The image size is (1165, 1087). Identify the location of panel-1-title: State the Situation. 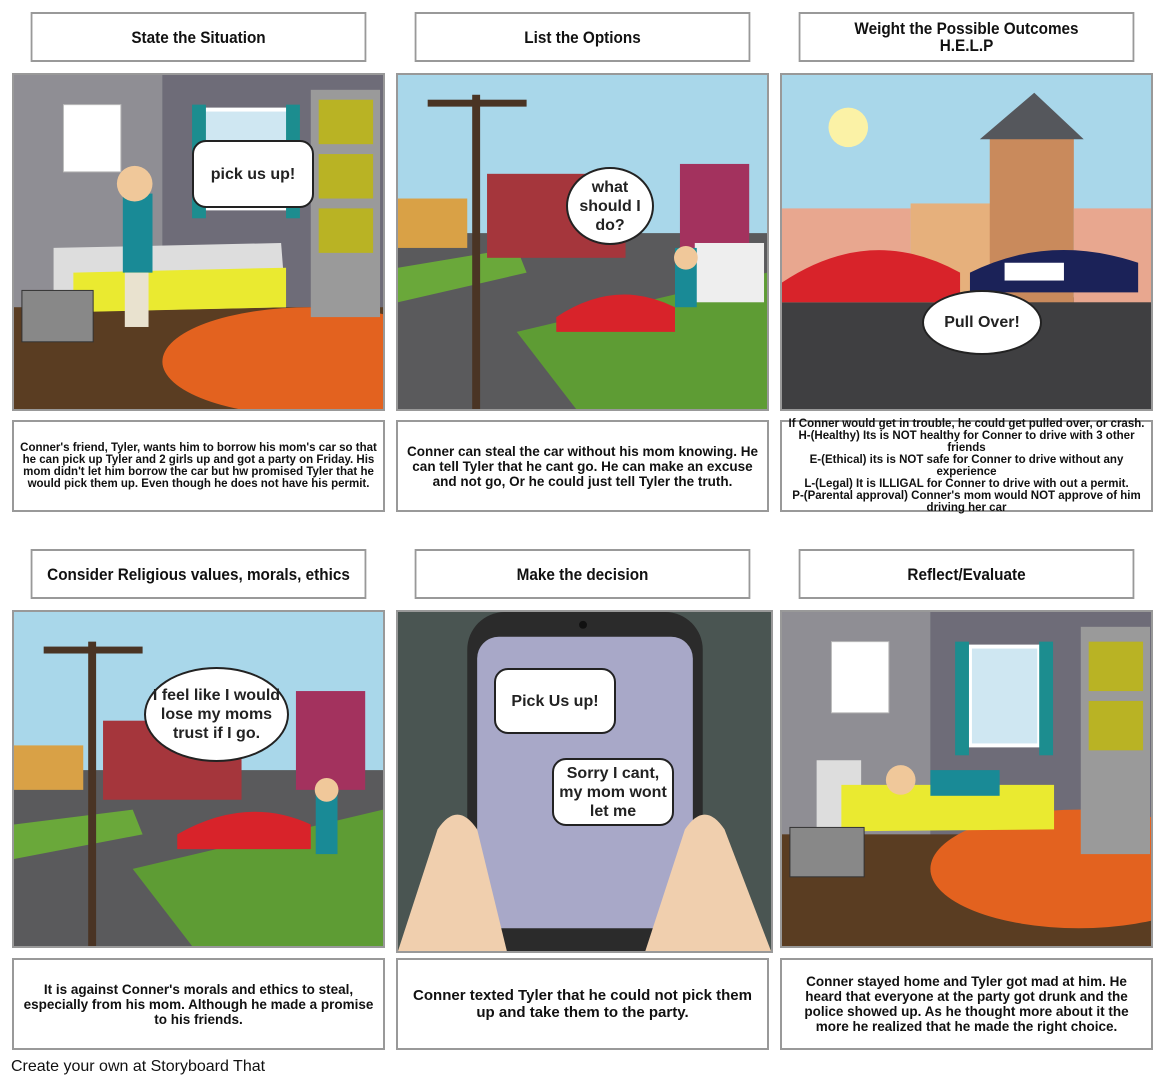
(198, 37).